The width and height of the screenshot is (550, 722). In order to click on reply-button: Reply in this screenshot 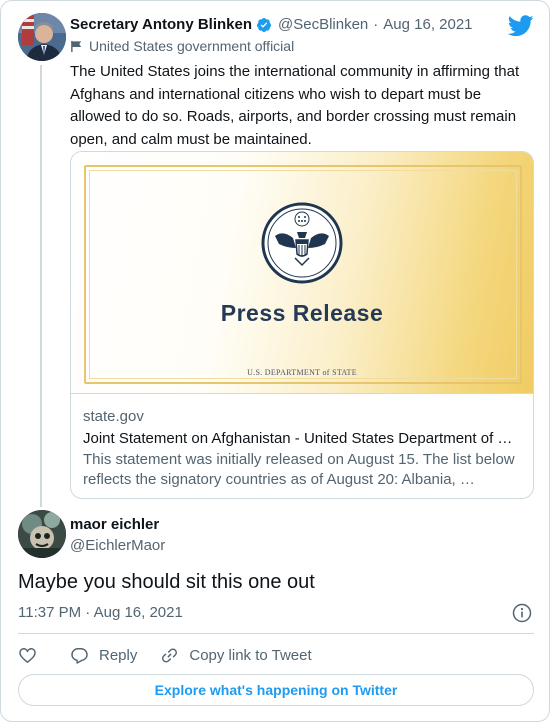, I will do `click(103, 655)`.